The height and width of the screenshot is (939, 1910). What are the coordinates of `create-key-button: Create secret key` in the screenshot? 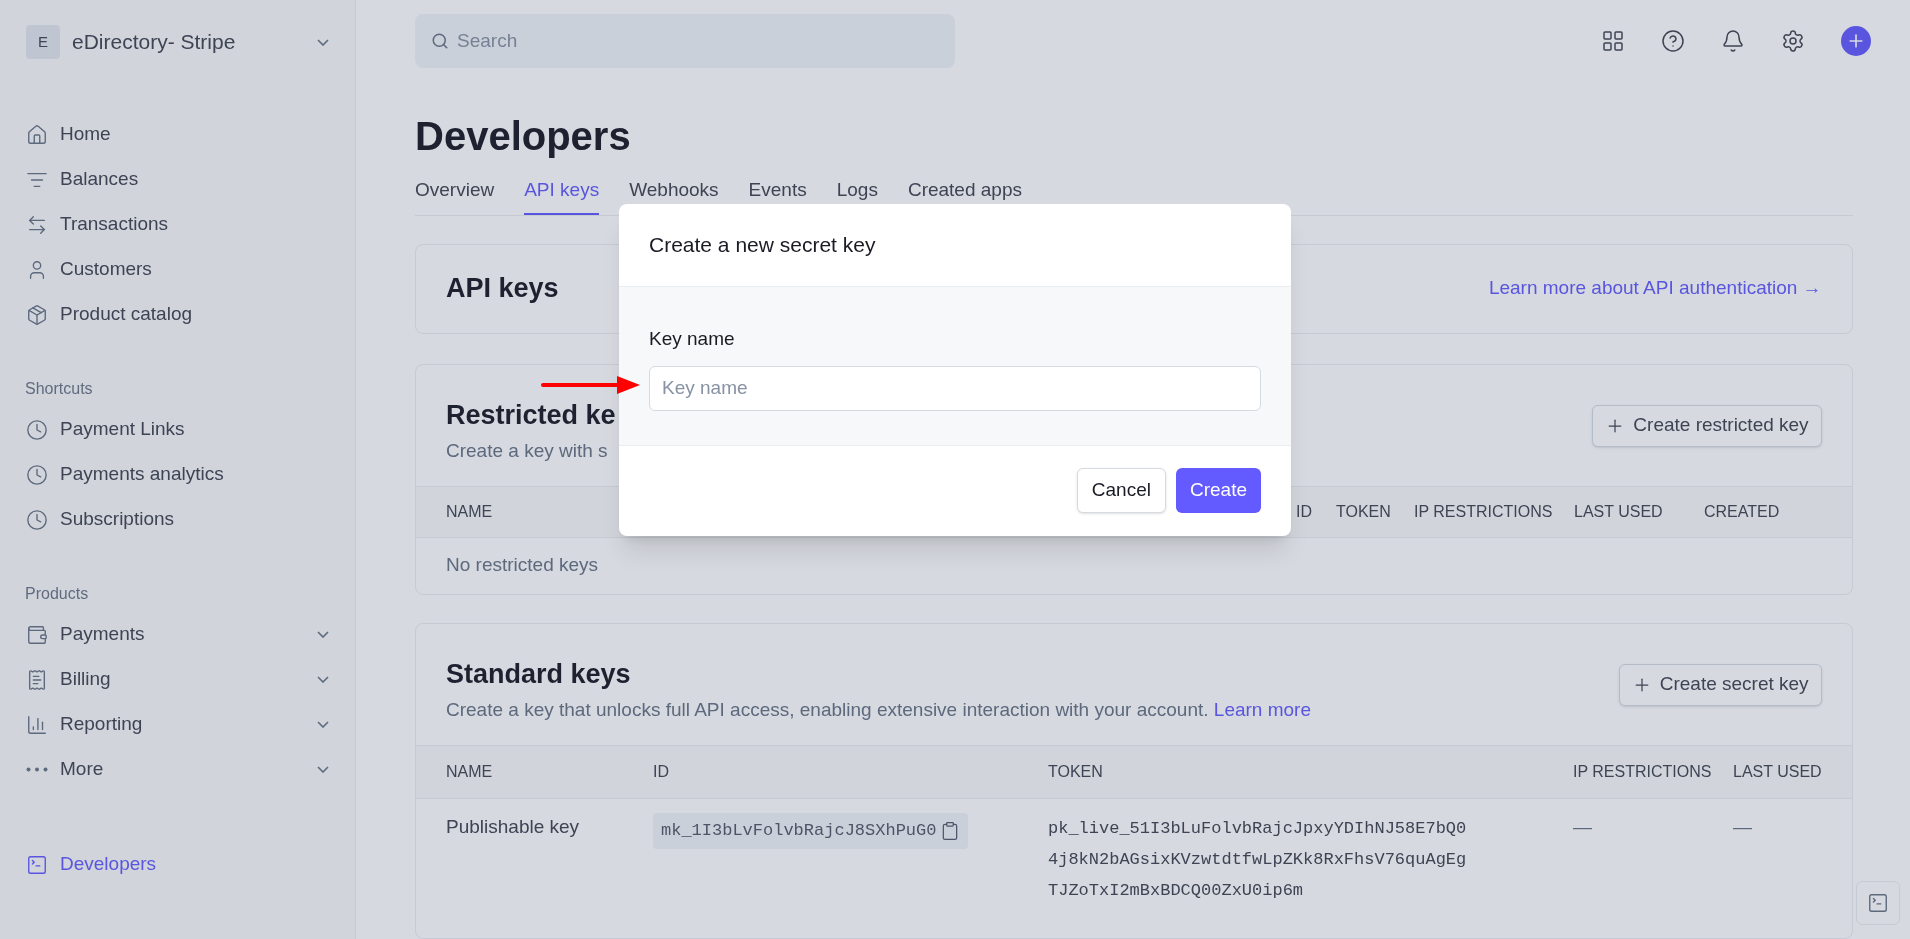 It's located at (1720, 684).